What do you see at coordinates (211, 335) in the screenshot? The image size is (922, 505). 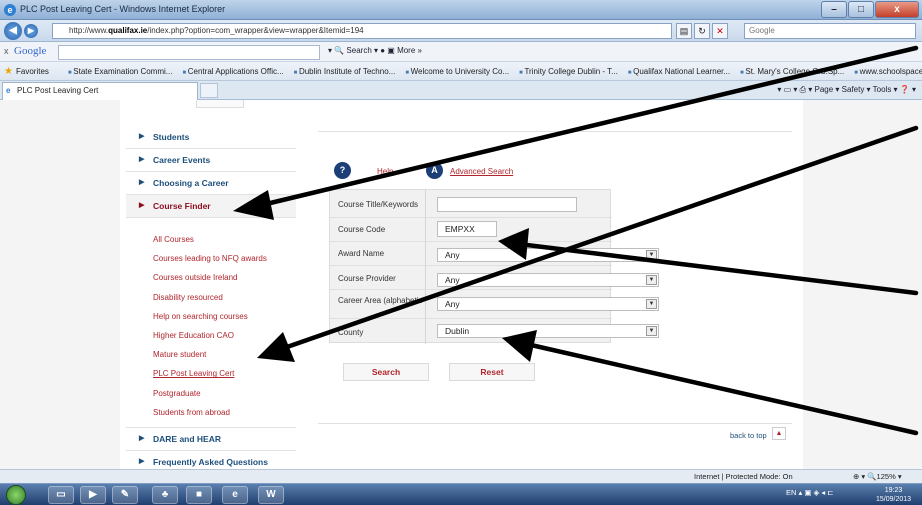 I see `sidebar-sub-higher-education-cao: Higher Education CAO` at bounding box center [211, 335].